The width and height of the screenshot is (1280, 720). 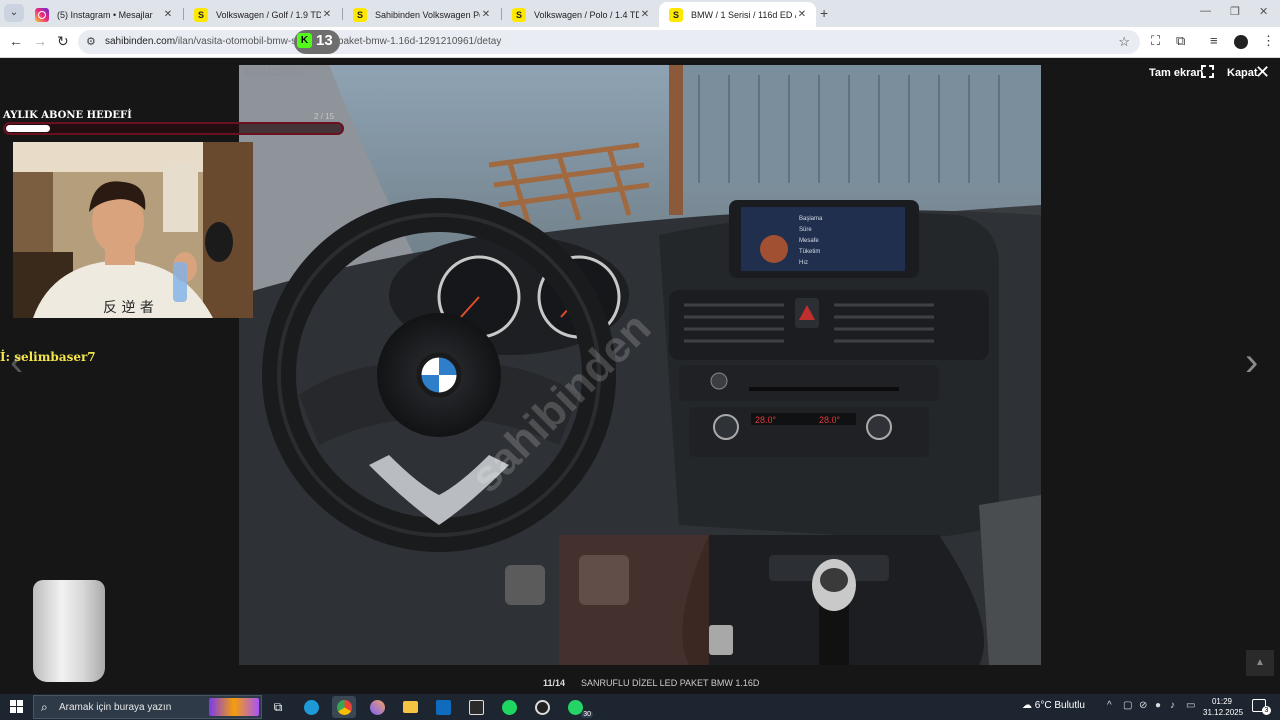 I want to click on chrome-icon, so click(x=344, y=707).